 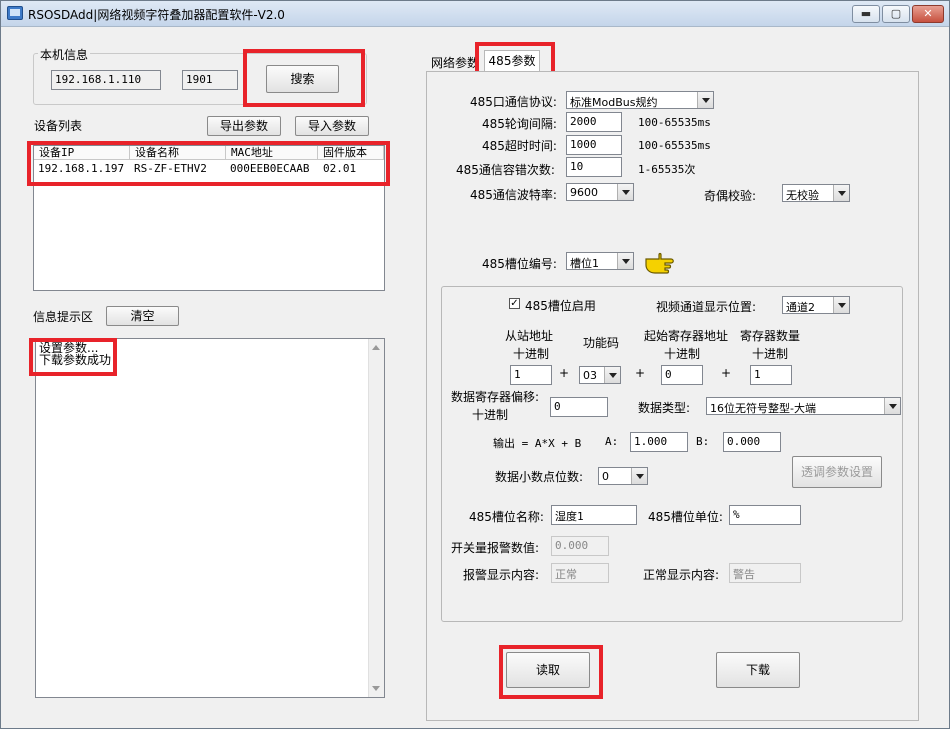 What do you see at coordinates (580, 546) in the screenshot?
I see `alarm-value-field: 0.000` at bounding box center [580, 546].